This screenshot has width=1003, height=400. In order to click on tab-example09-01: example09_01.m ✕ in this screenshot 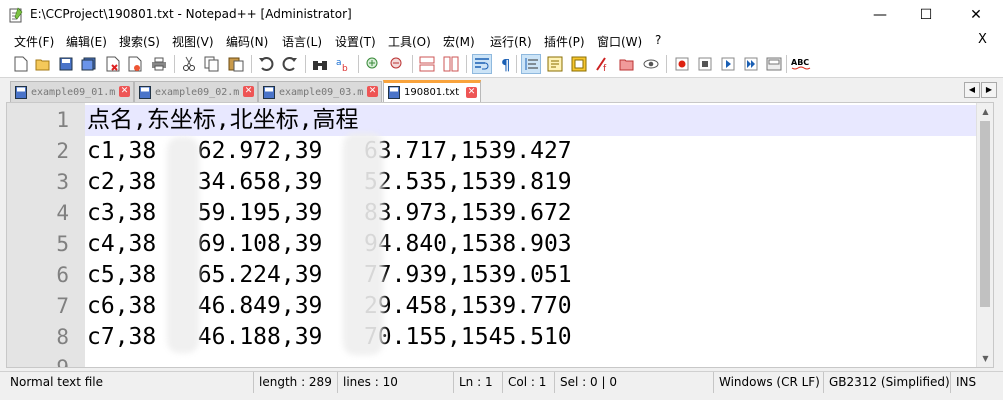, I will do `click(72, 91)`.